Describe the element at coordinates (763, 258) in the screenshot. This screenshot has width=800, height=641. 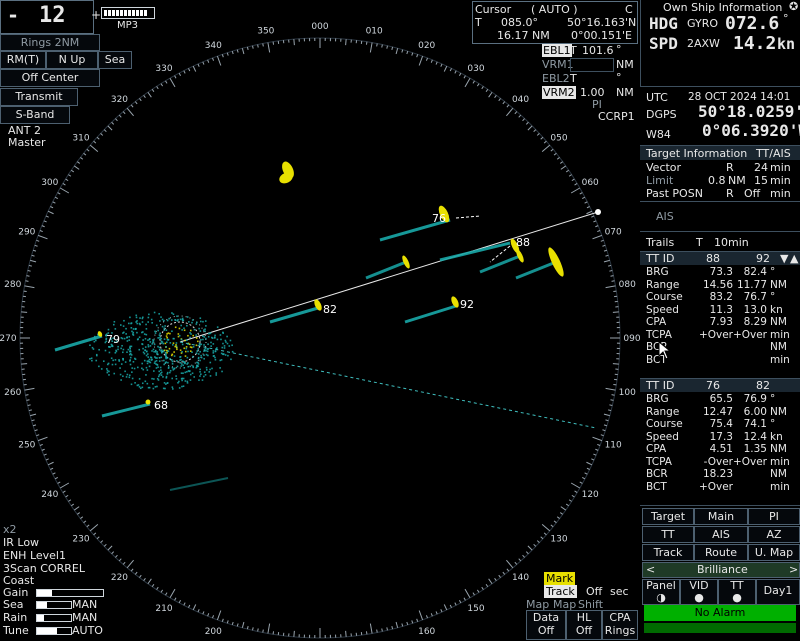
I see `tt-id-b: 92` at that location.